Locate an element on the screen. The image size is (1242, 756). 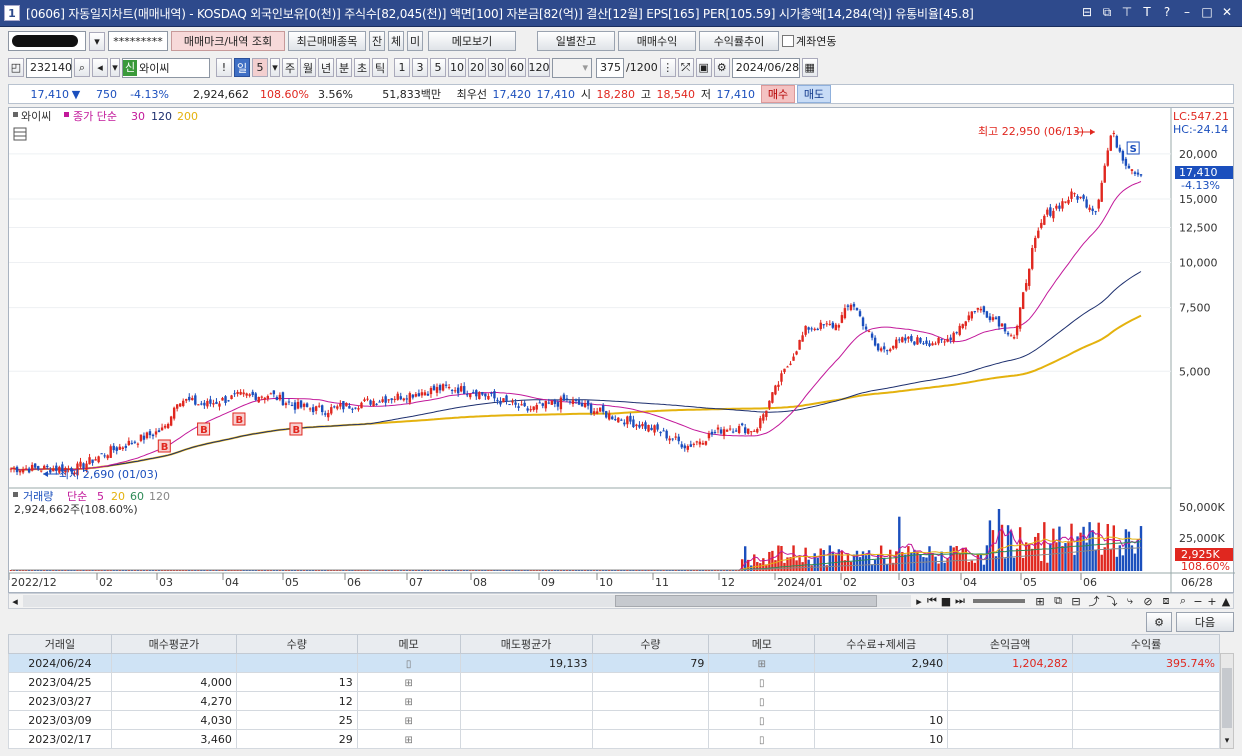
balance-button: 잔 is located at coordinates (377, 41).